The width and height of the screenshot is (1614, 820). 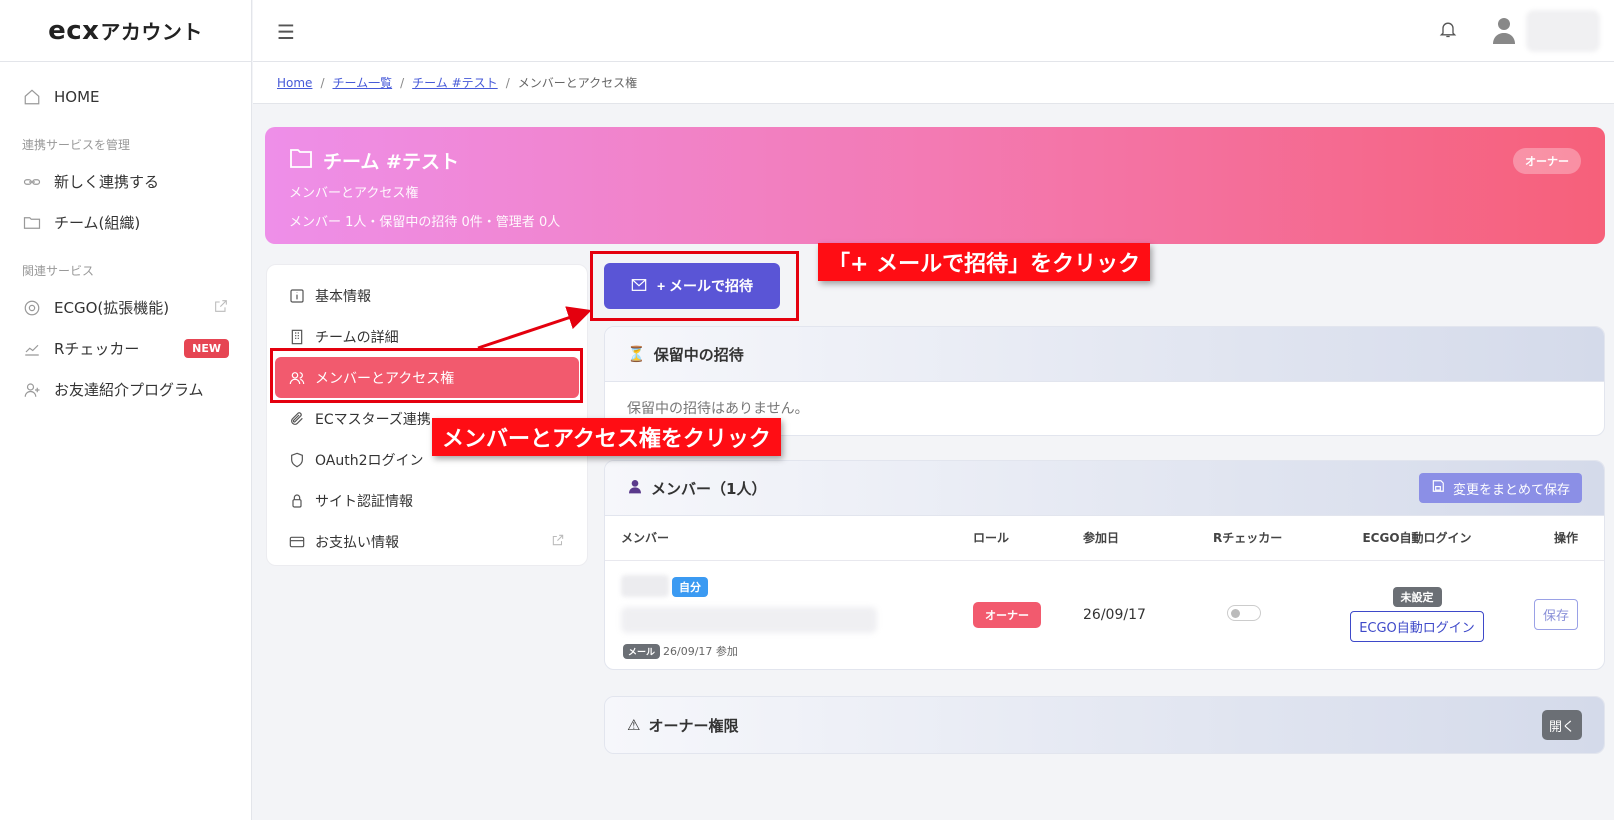 I want to click on breadcrumb-team-list-link: チーム一覧, so click(x=362, y=82).